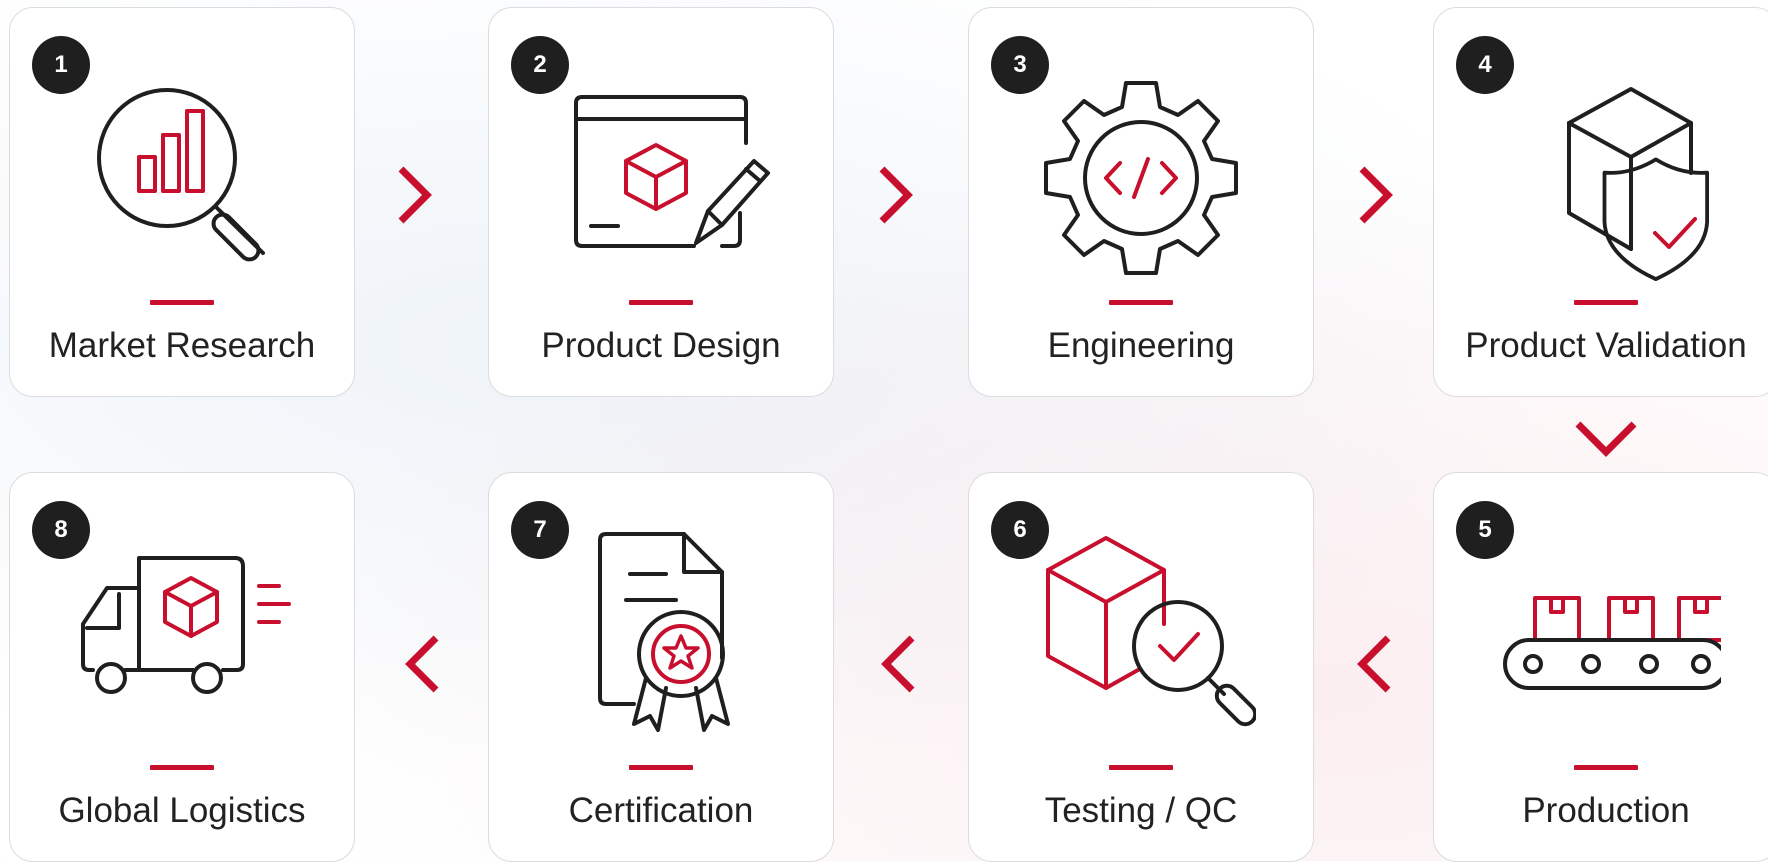 The width and height of the screenshot is (1768, 862). What do you see at coordinates (182, 345) in the screenshot?
I see `step-label: Market Research` at bounding box center [182, 345].